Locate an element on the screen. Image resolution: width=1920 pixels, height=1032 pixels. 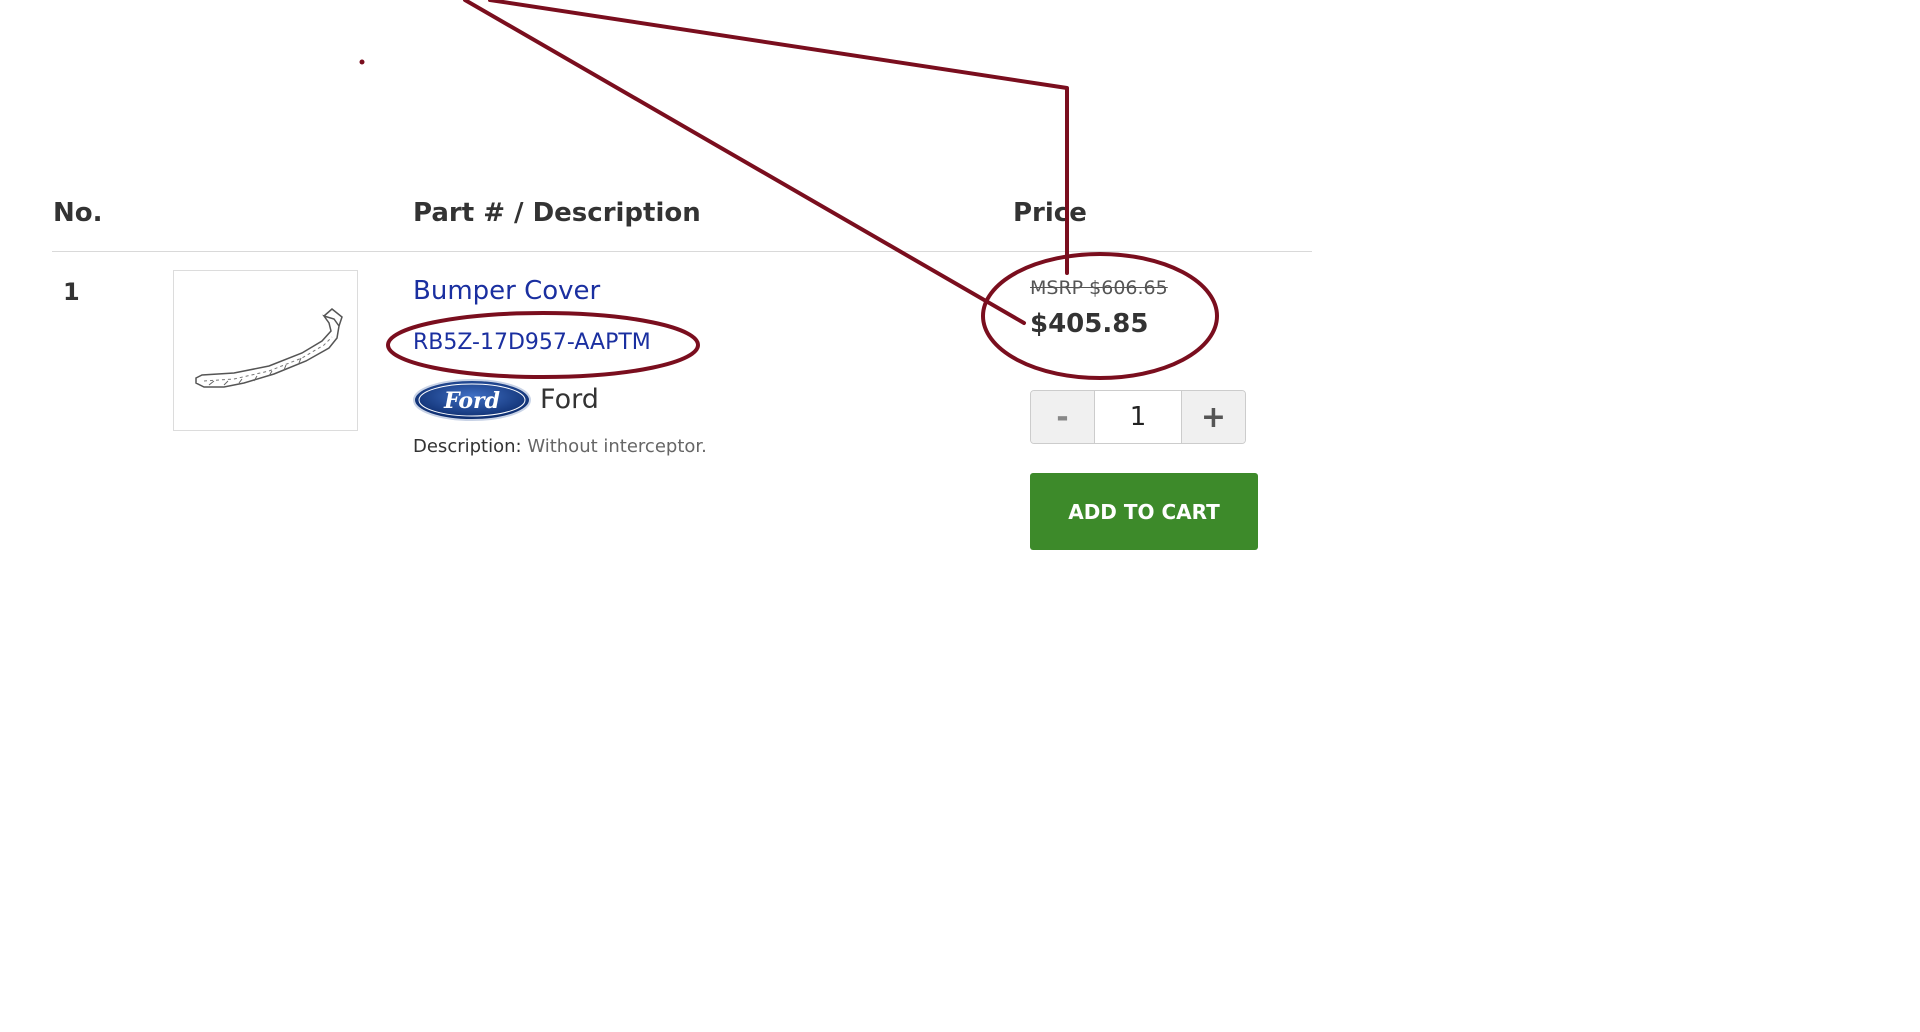
annotation-line-to-sale-price is located at coordinates (744, 162).